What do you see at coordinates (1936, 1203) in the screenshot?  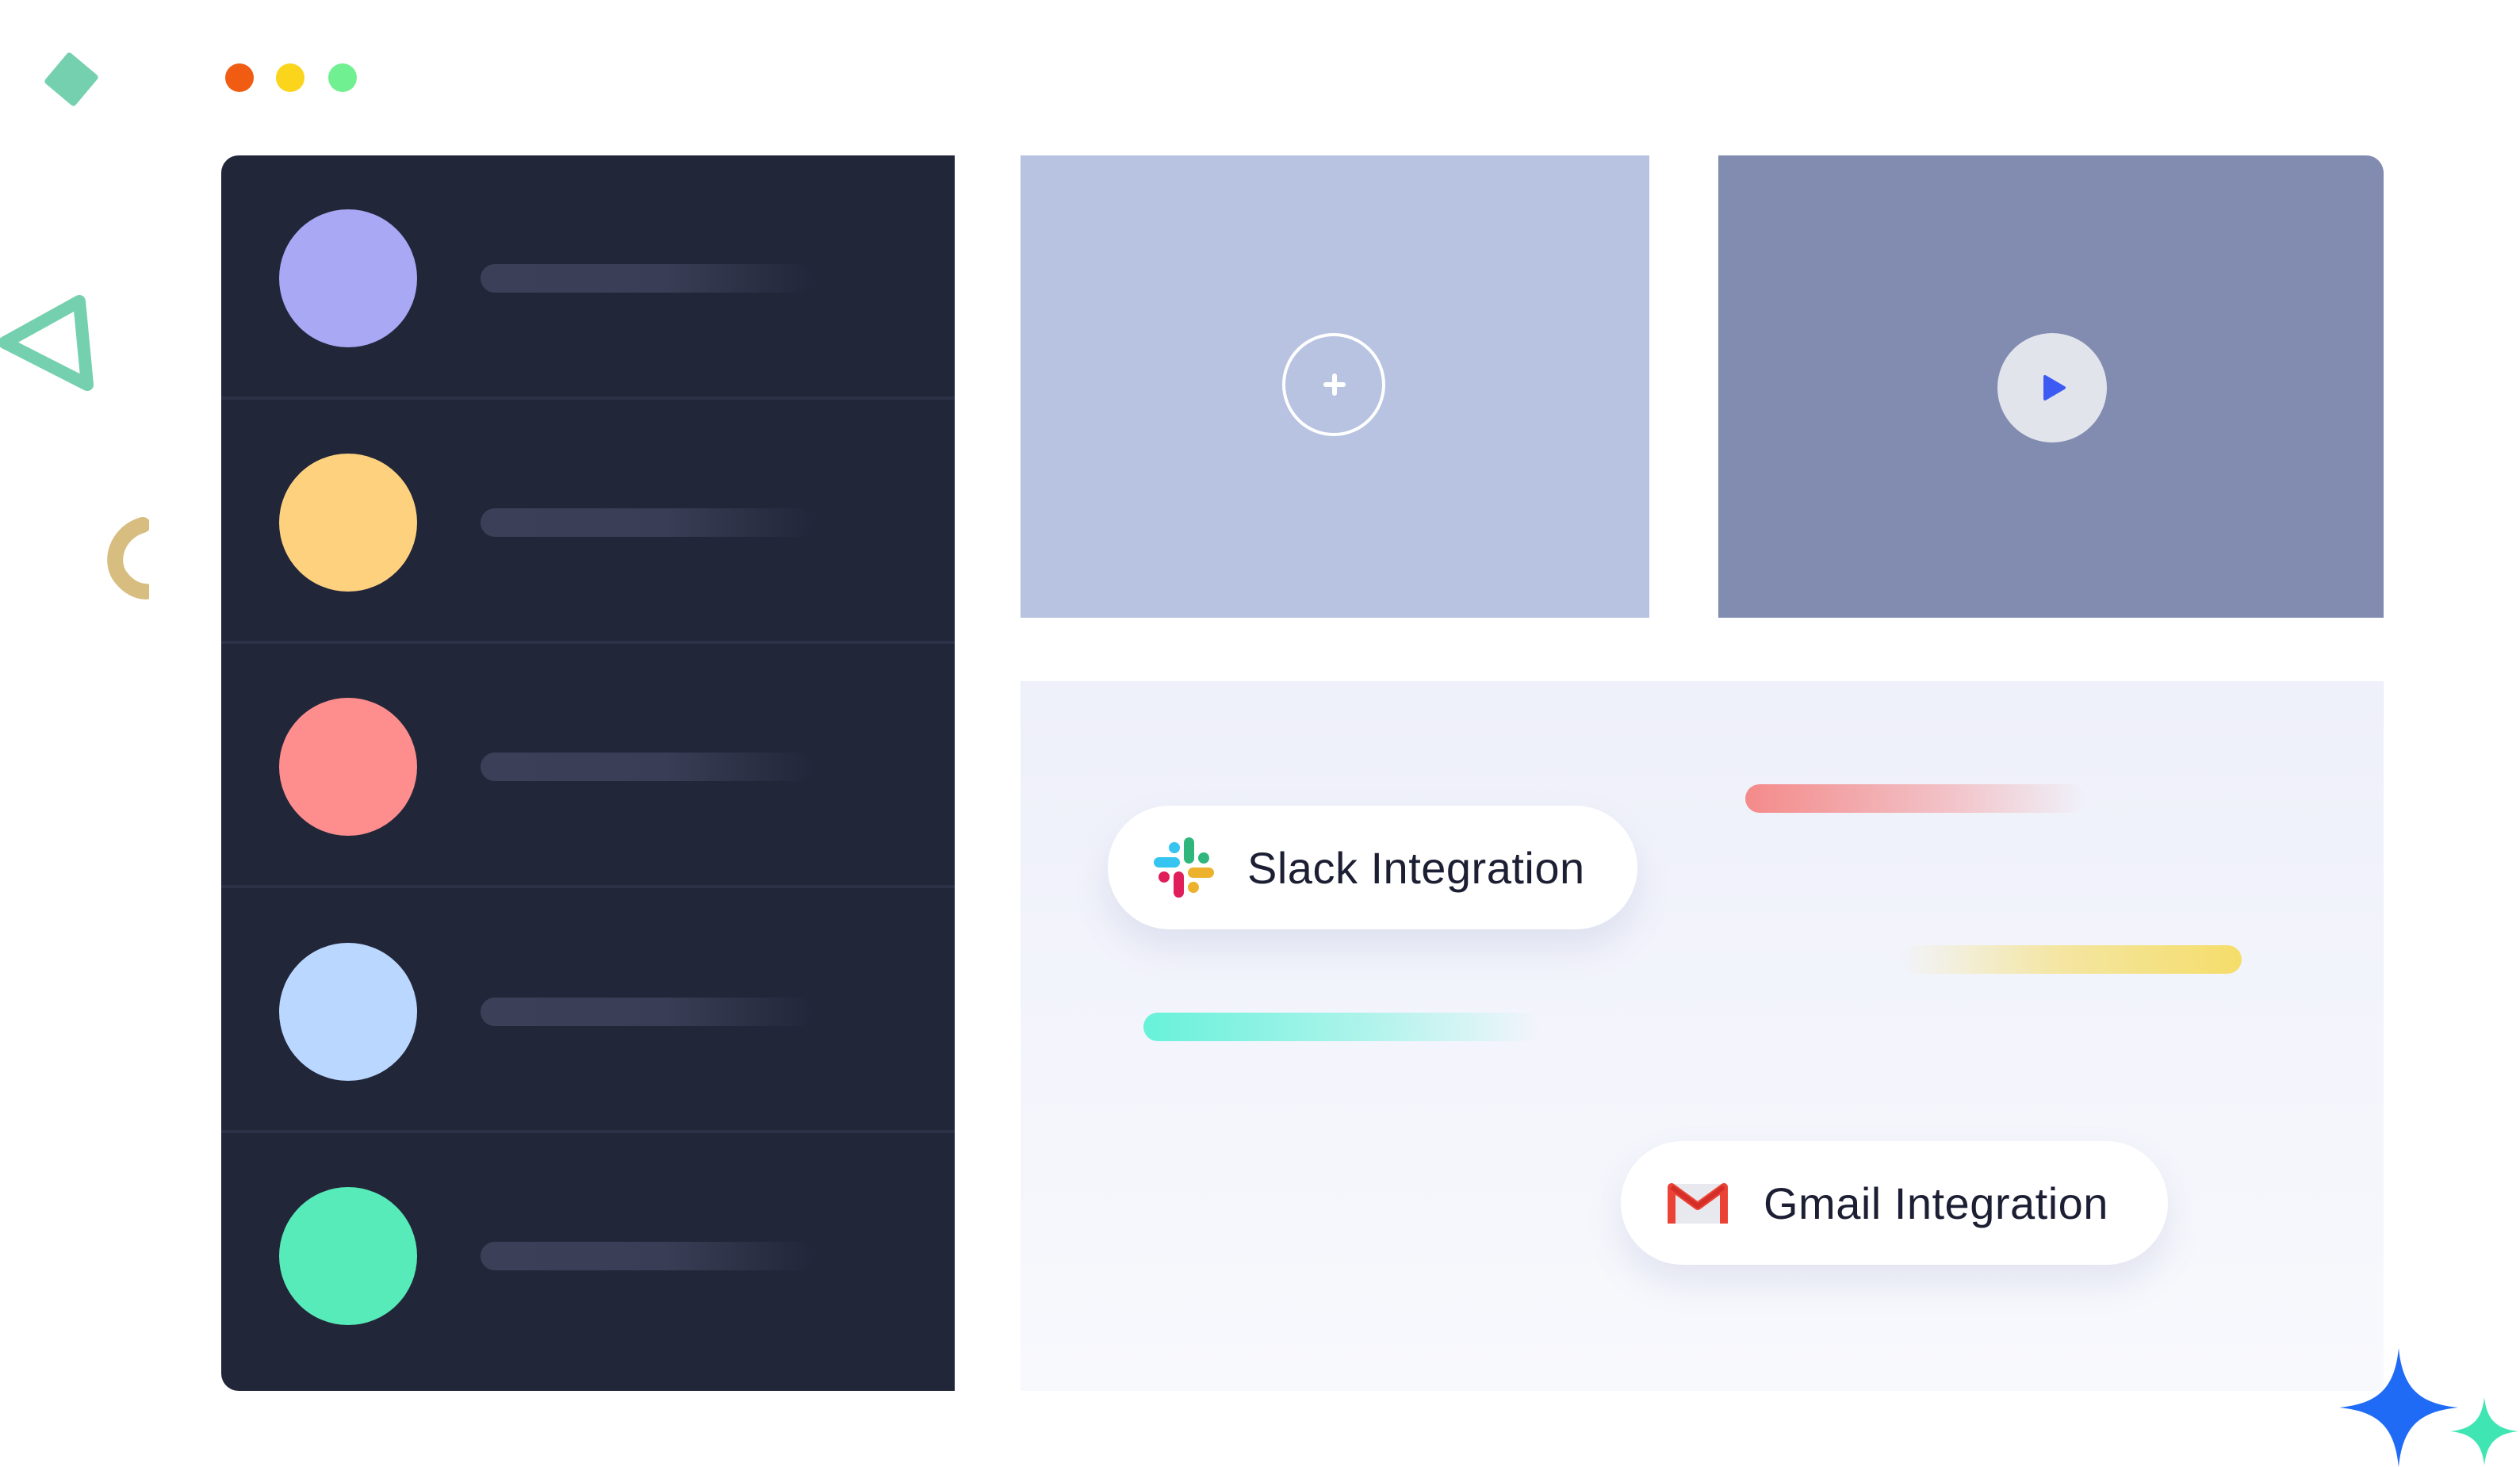 I see `gmail-integration-label: Gmail Integration` at bounding box center [1936, 1203].